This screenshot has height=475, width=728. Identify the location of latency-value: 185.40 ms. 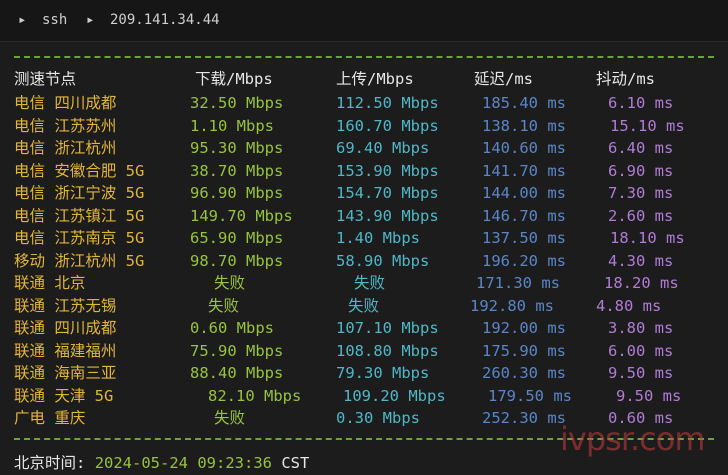
(524, 103).